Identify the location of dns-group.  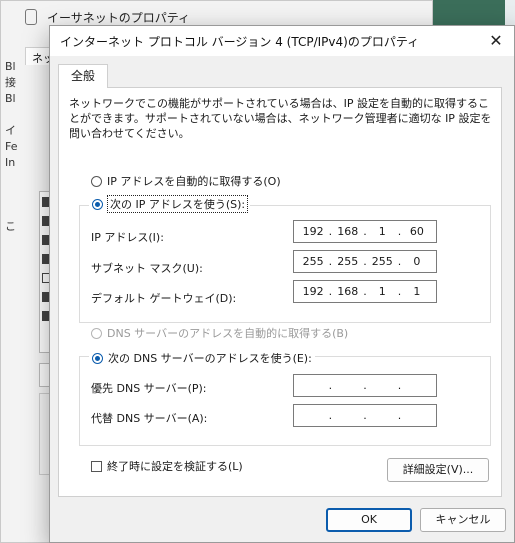
(285, 401).